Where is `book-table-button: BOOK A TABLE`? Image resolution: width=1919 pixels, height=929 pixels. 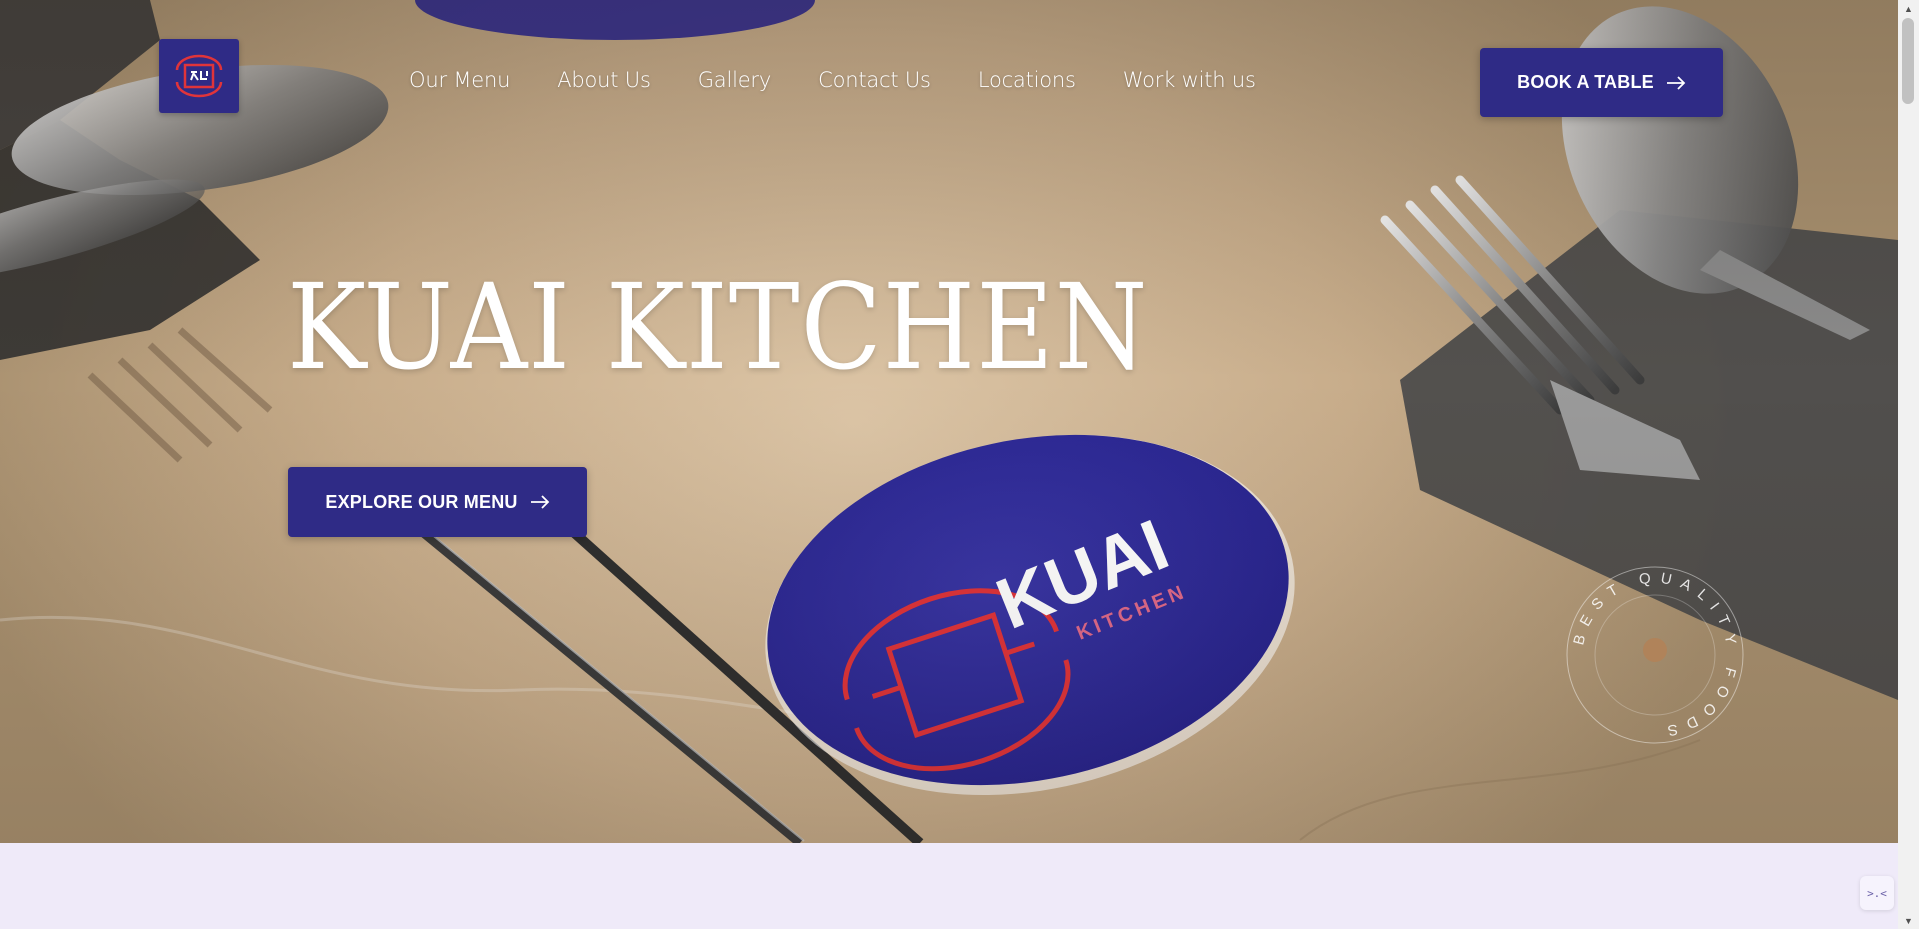 book-table-button: BOOK A TABLE is located at coordinates (1601, 82).